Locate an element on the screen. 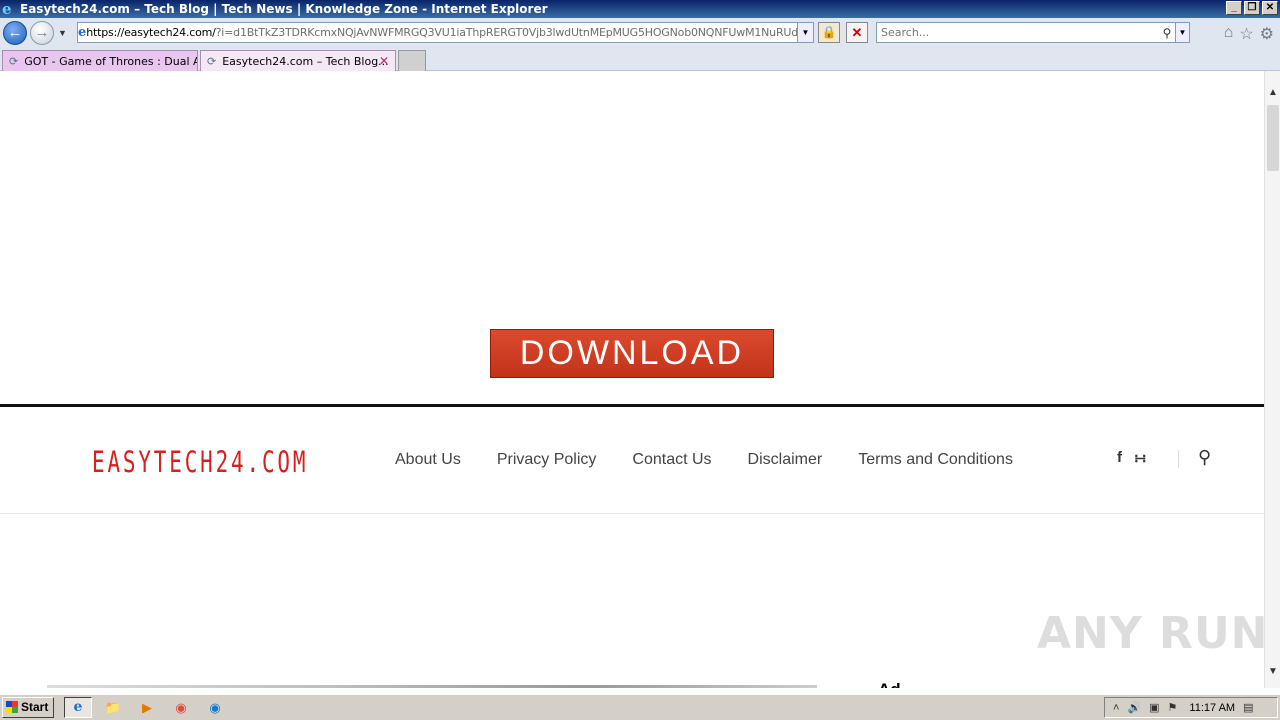 This screenshot has width=1280, height=720. scroll-down-icon: ▼ is located at coordinates (1272, 672).